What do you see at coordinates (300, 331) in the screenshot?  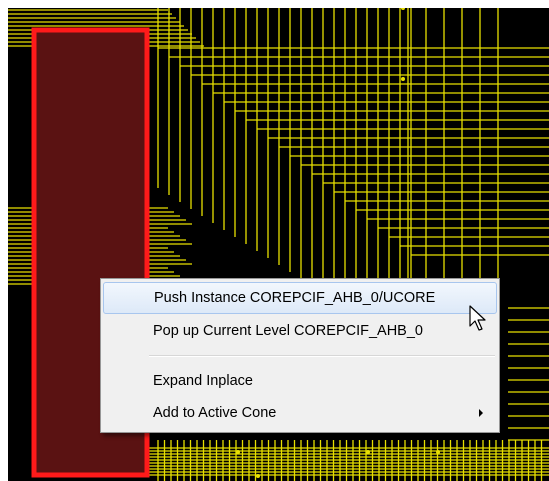 I see `menu-item-pop-up-current-level: Pop up Current Level COREPCIF_AHB_0` at bounding box center [300, 331].